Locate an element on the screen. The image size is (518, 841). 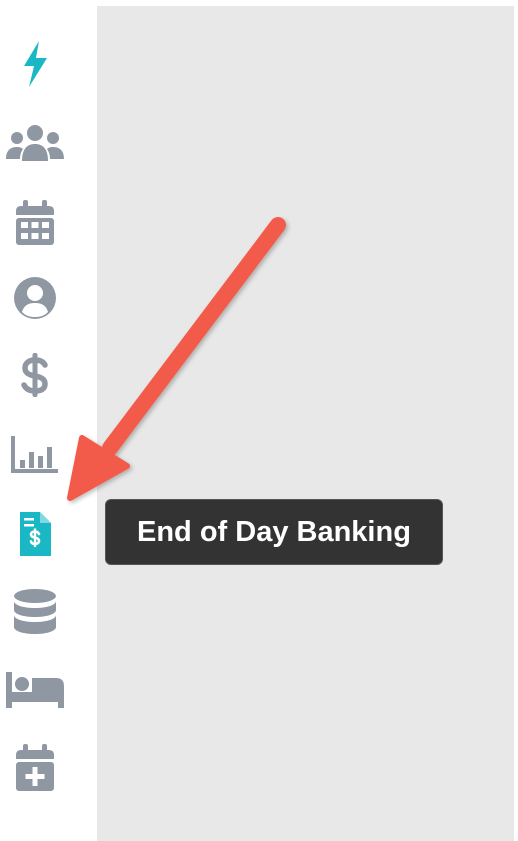
sidebar-item-appointments is located at coordinates (35, 223).